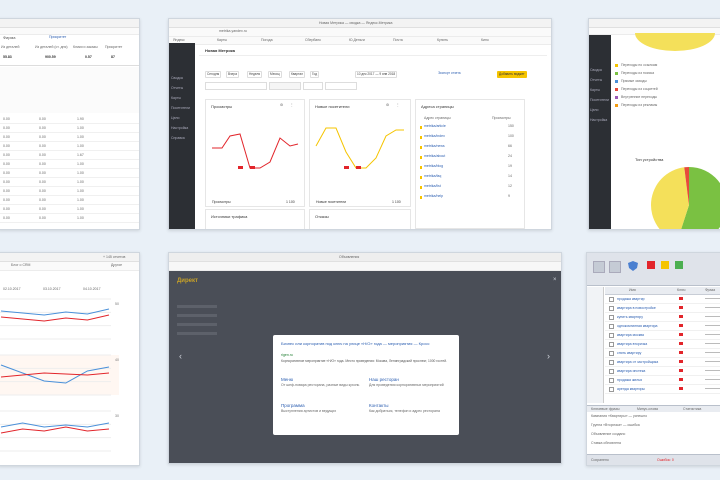 The width and height of the screenshot is (720, 480). Describe the element at coordinates (398, 40) in the screenshot. I see `bookmark-item: Почта` at that location.